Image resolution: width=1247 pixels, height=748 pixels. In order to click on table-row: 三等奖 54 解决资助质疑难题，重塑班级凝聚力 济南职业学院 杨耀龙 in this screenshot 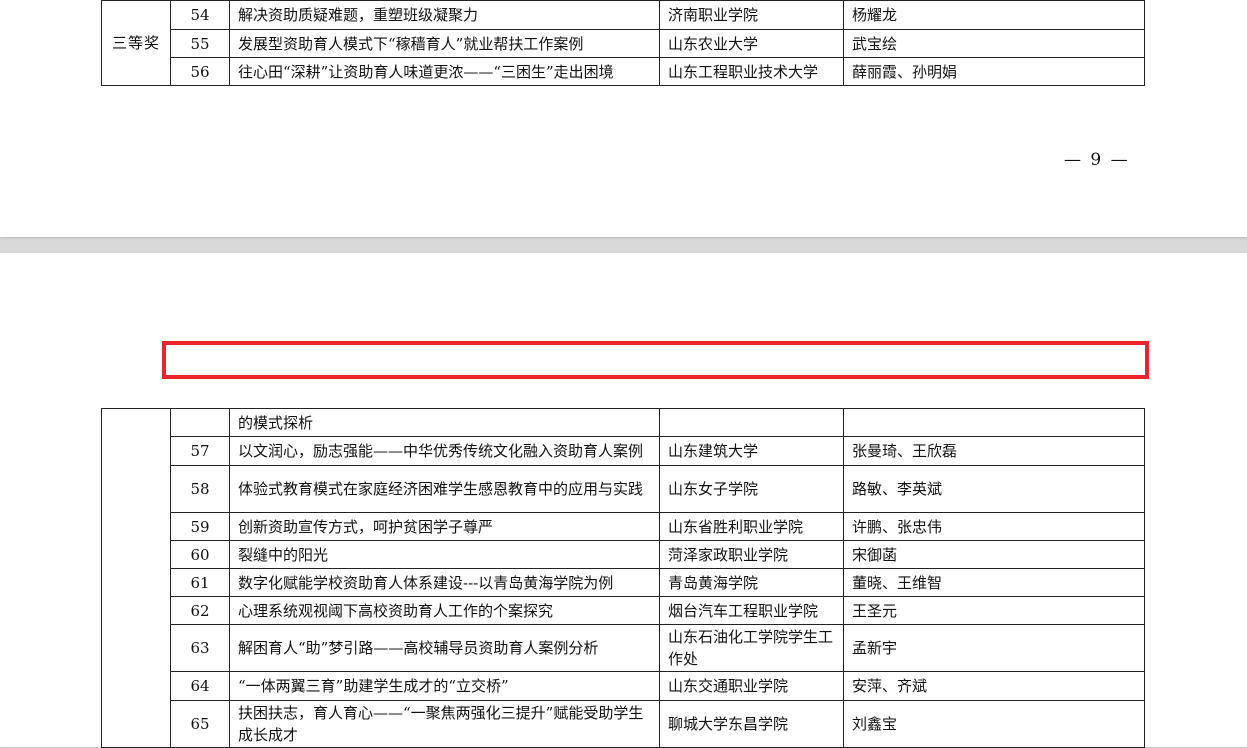, I will do `click(623, 43)`.